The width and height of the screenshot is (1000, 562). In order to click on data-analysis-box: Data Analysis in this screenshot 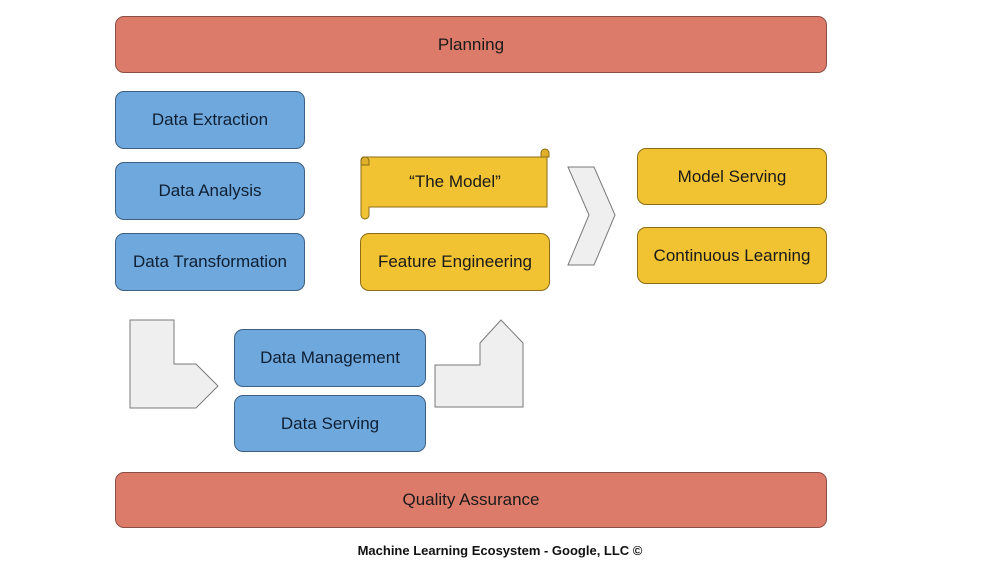, I will do `click(210, 191)`.